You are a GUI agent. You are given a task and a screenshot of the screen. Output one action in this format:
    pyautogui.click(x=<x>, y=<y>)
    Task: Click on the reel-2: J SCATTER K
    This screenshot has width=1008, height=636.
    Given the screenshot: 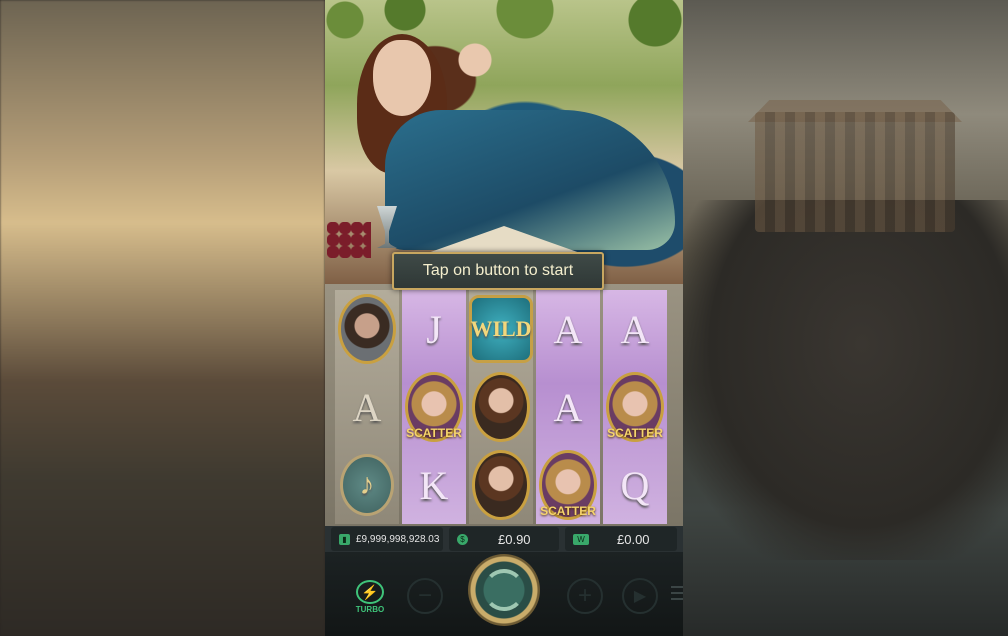 What is the action you would take?
    pyautogui.click(x=434, y=407)
    